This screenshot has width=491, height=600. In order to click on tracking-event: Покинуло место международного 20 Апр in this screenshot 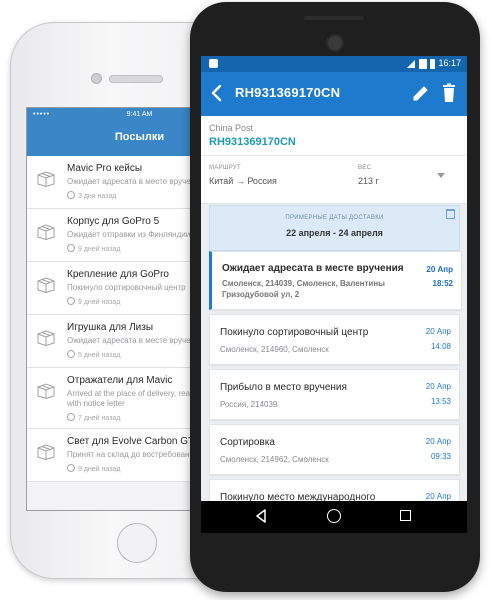, I will do `click(334, 490)`.